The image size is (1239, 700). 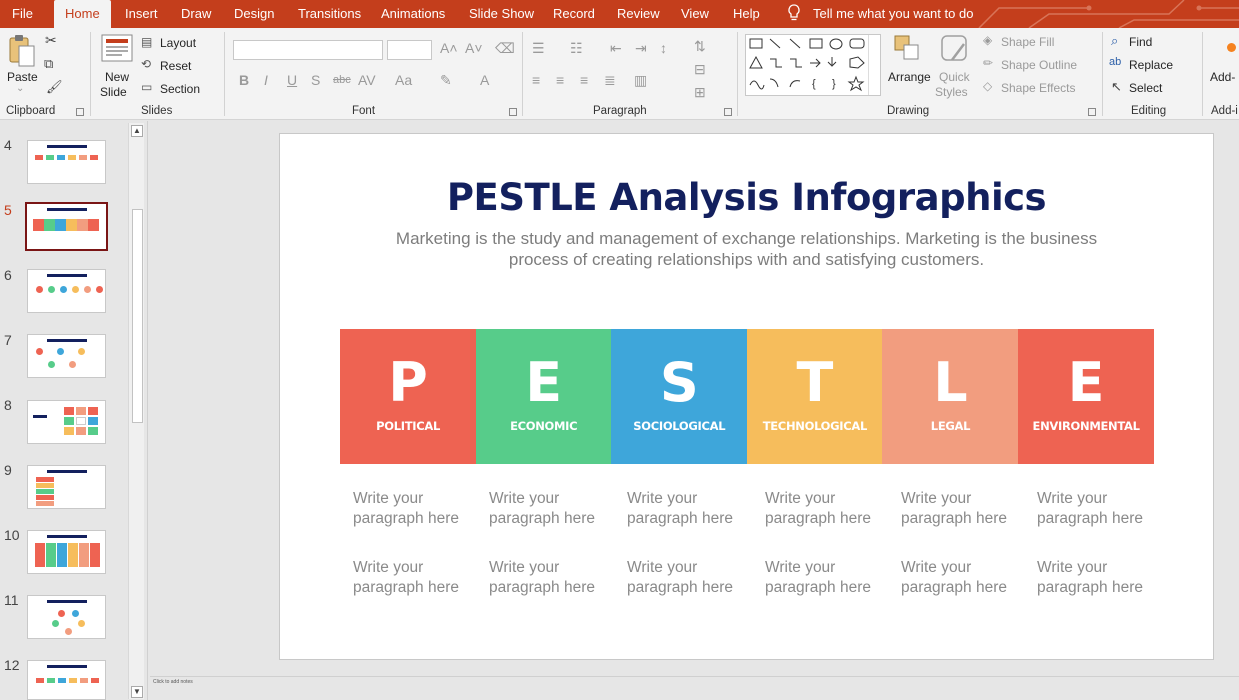 I want to click on paragraph-launcher-icon, so click(x=728, y=112).